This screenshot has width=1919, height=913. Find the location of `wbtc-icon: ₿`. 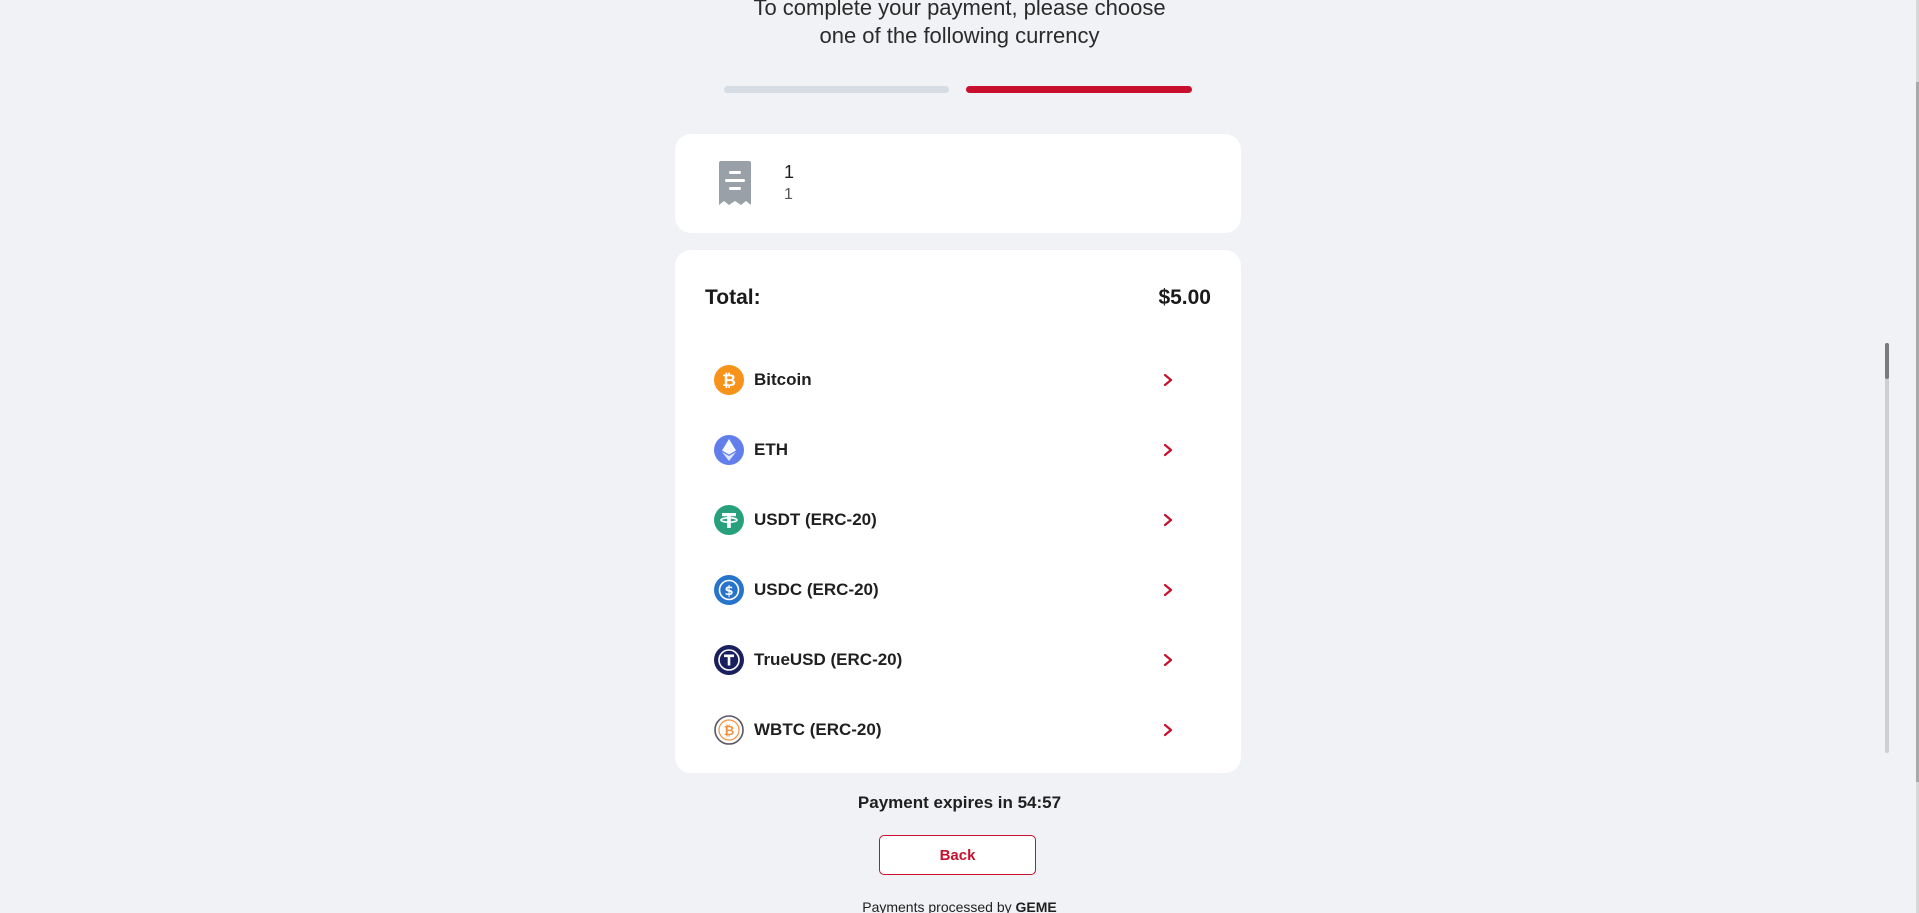

wbtc-icon: ₿ is located at coordinates (729, 730).